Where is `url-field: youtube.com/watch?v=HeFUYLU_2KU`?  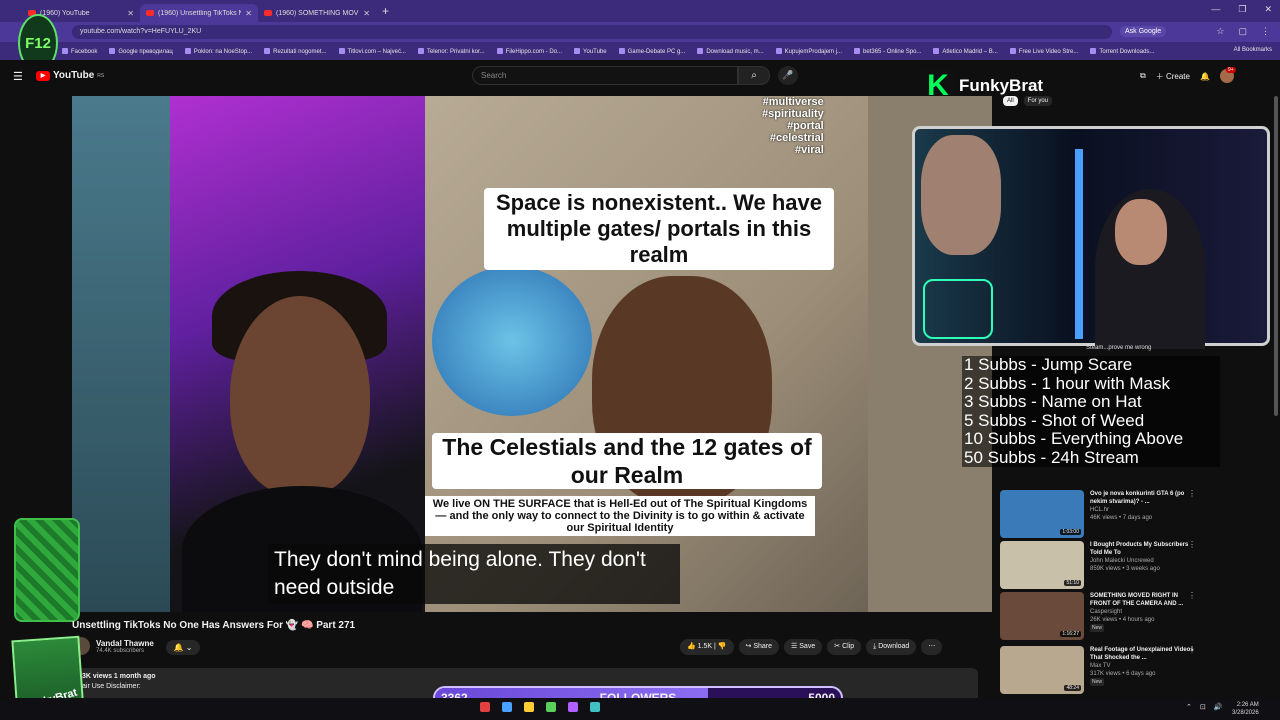
url-field: youtube.com/watch?v=HeFUYLU_2KU is located at coordinates (592, 32).